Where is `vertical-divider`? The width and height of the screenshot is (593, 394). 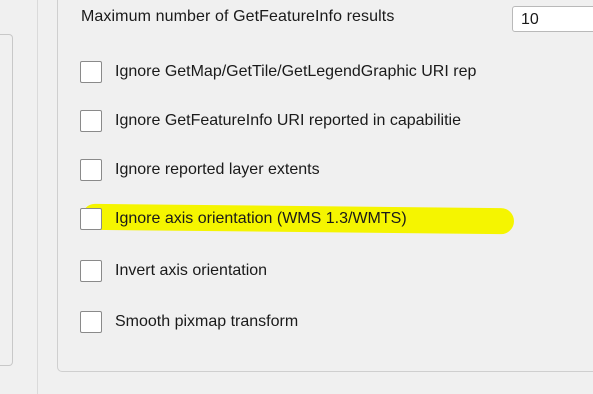 vertical-divider is located at coordinates (37, 197).